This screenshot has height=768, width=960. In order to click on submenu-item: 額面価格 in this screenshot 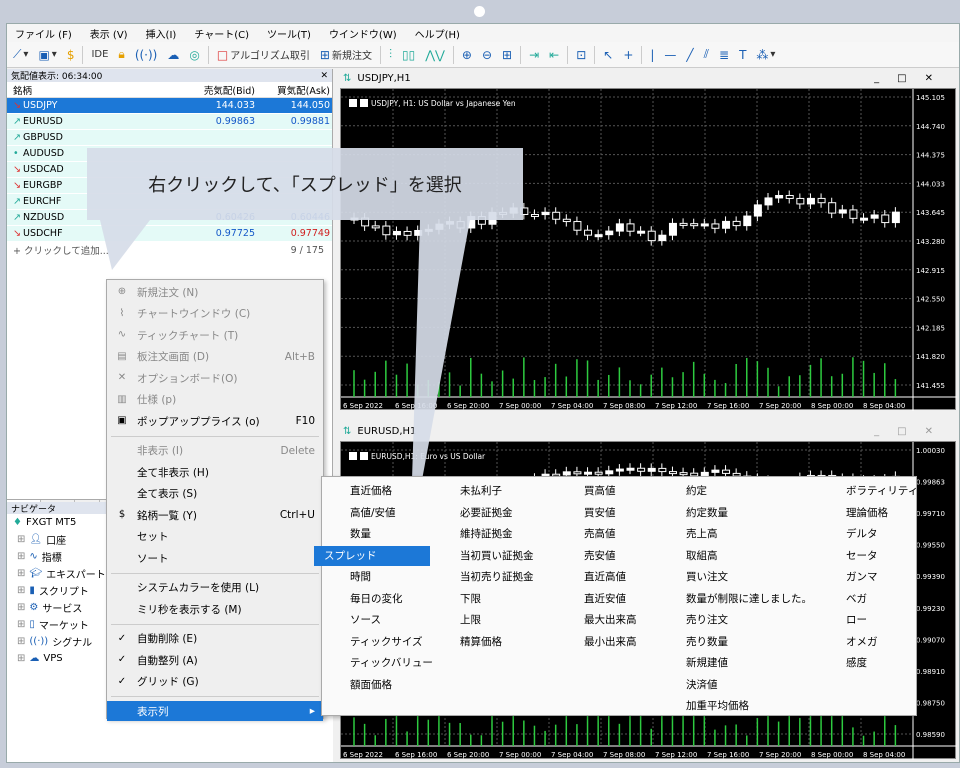, I will do `click(371, 685)`.